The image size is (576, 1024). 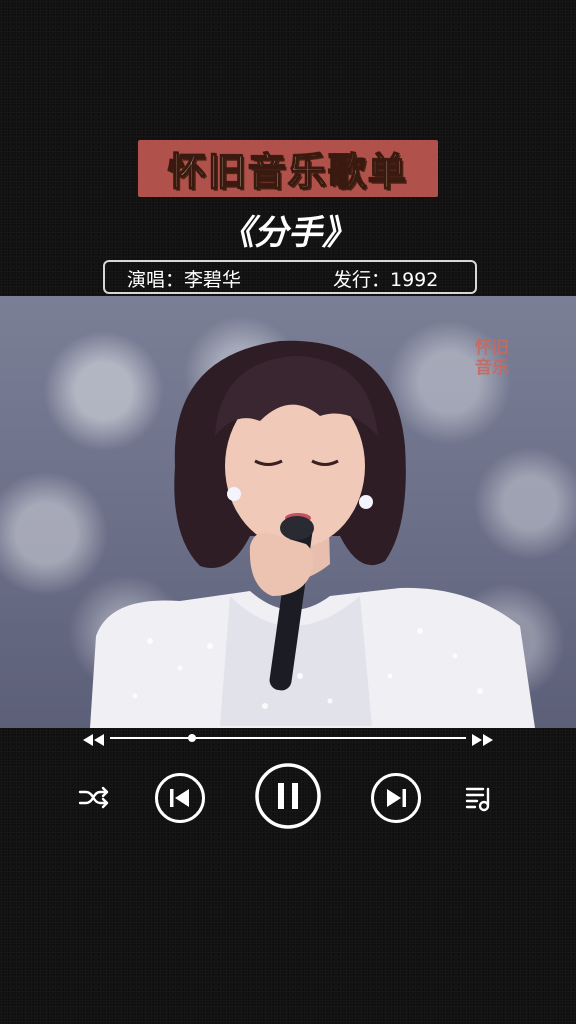 What do you see at coordinates (288, 738) in the screenshot?
I see `progress-bar` at bounding box center [288, 738].